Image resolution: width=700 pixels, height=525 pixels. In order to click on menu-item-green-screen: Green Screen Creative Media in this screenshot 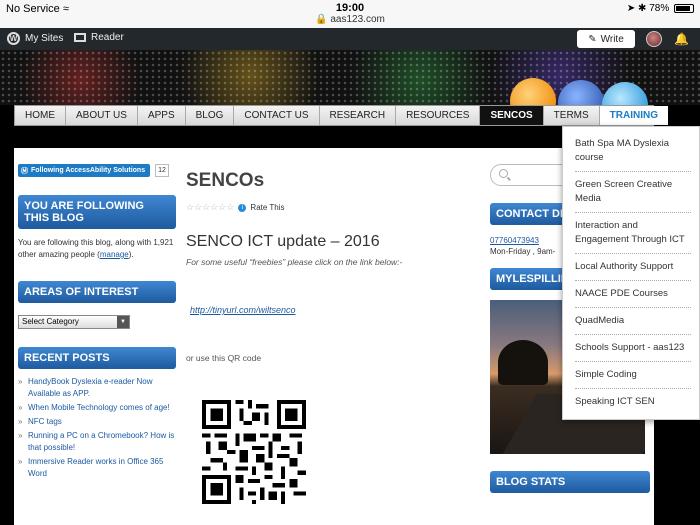, I will do `click(633, 192)`.